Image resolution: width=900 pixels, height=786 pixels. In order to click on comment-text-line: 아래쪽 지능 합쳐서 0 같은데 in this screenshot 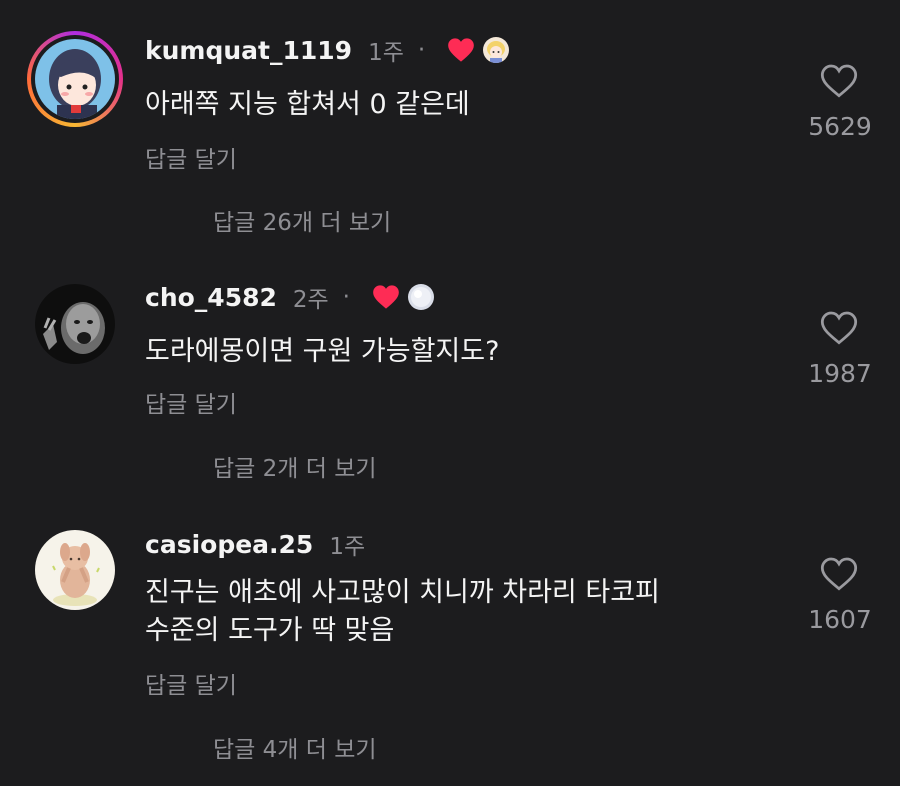, I will do `click(307, 104)`.